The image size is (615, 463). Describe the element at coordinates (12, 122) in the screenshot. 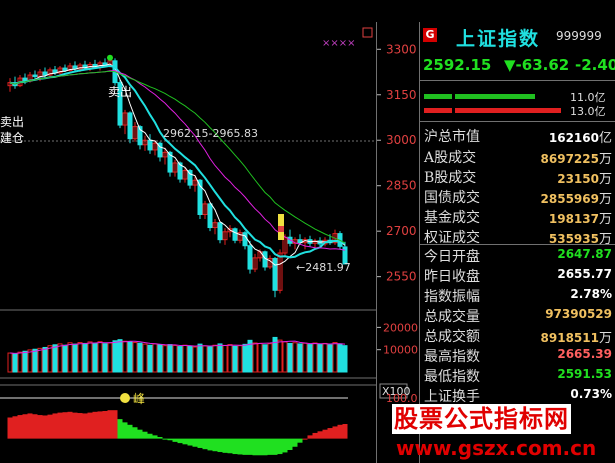

I see `sell-label-left: 卖出` at that location.